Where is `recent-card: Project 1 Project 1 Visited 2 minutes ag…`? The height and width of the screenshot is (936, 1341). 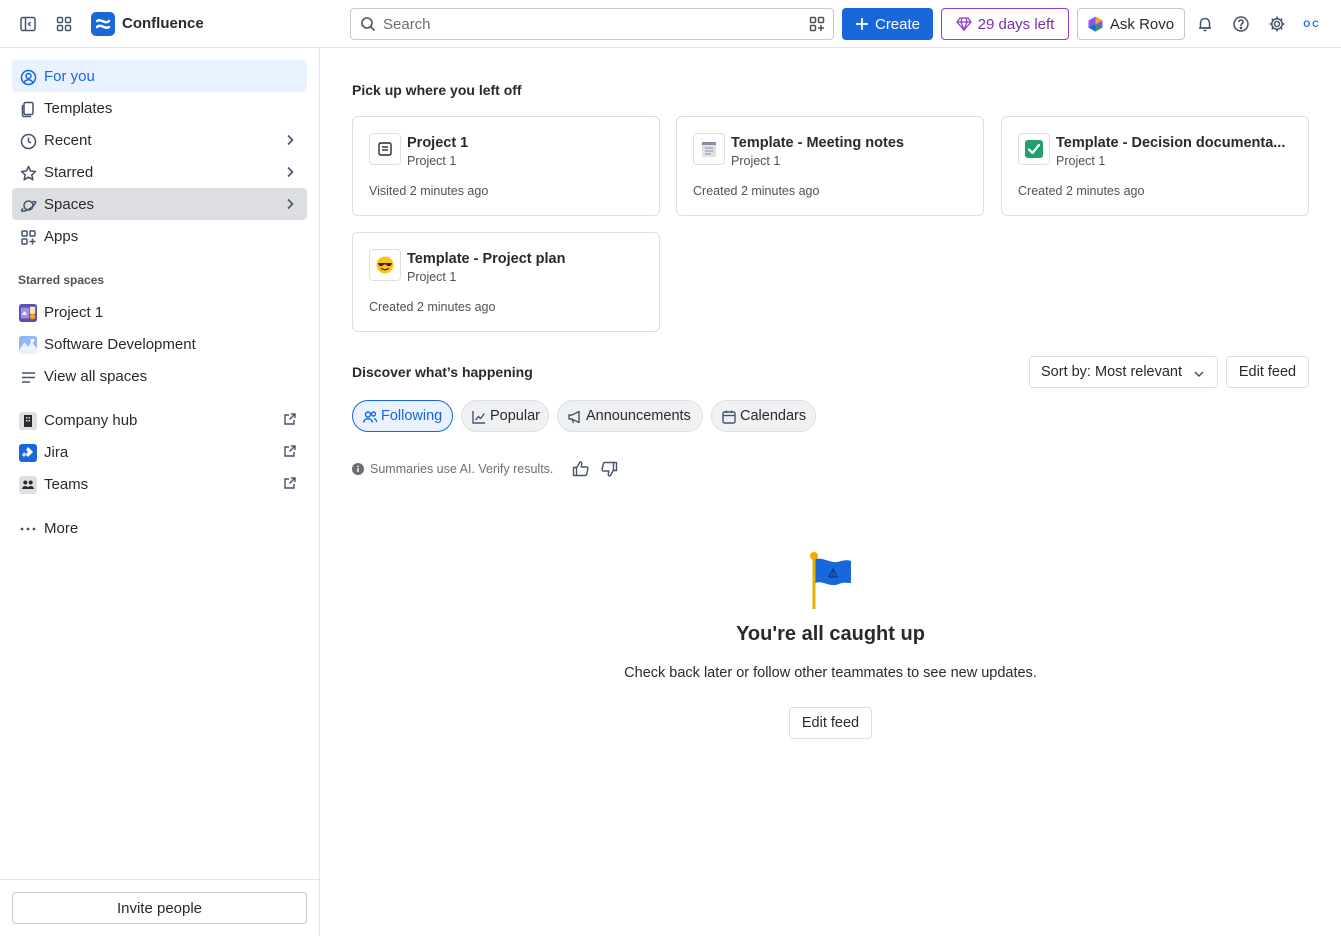
recent-card: Project 1 Project 1 Visited 2 minutes ag… is located at coordinates (506, 166).